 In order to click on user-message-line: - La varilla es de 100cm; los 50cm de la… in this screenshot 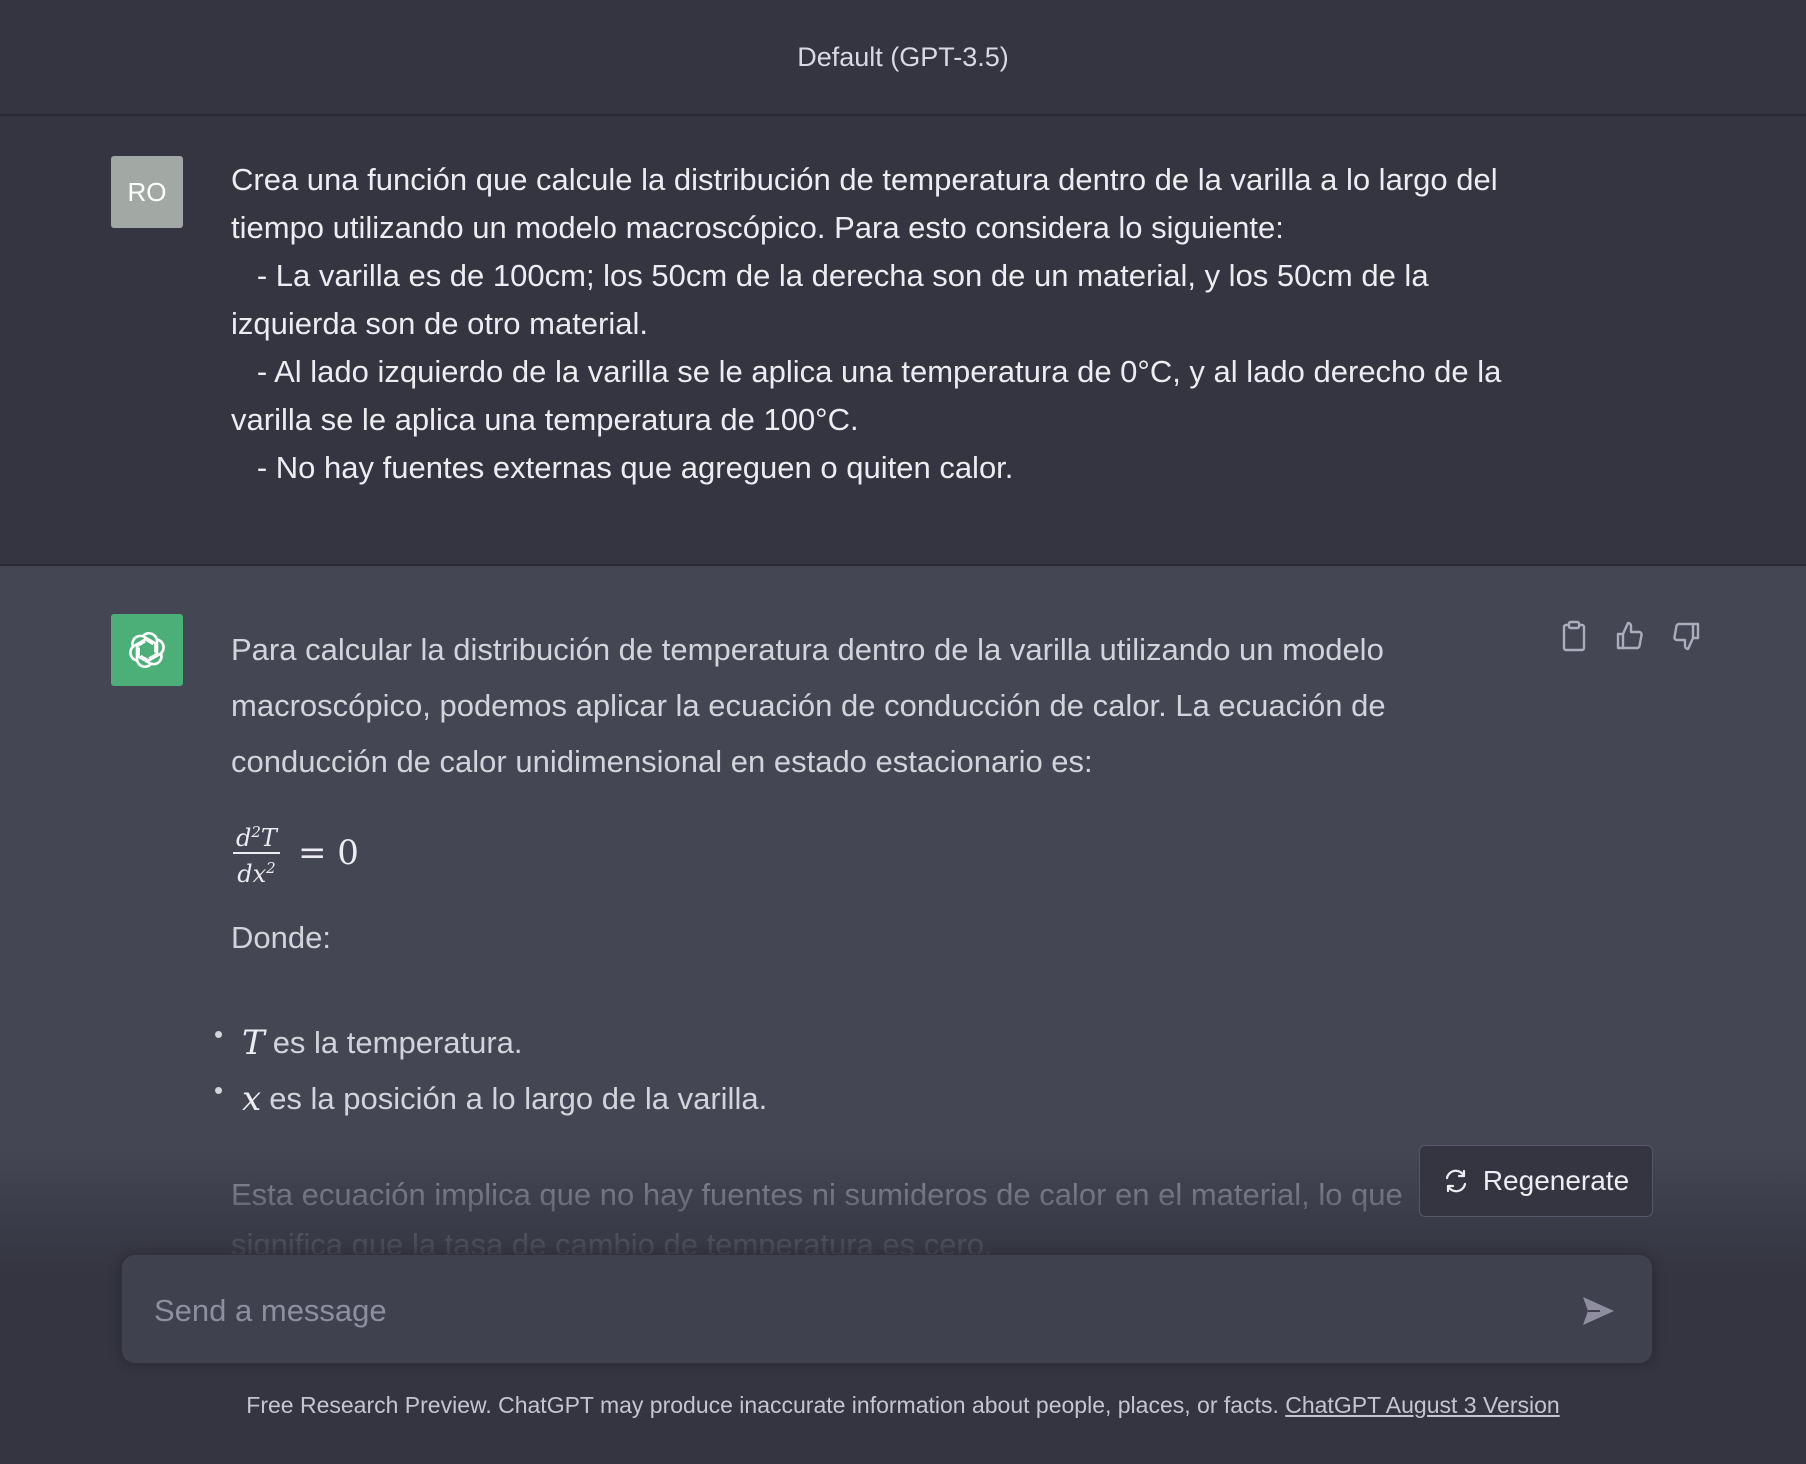, I will do `click(830, 275)`.